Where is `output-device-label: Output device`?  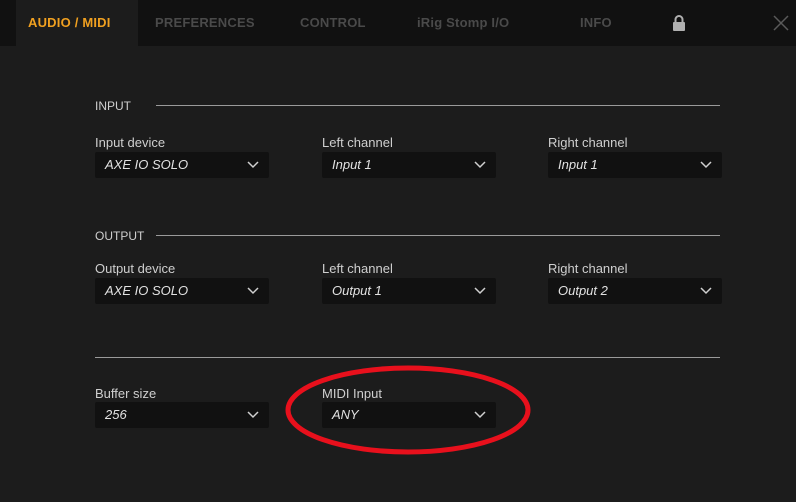 output-device-label: Output device is located at coordinates (135, 268).